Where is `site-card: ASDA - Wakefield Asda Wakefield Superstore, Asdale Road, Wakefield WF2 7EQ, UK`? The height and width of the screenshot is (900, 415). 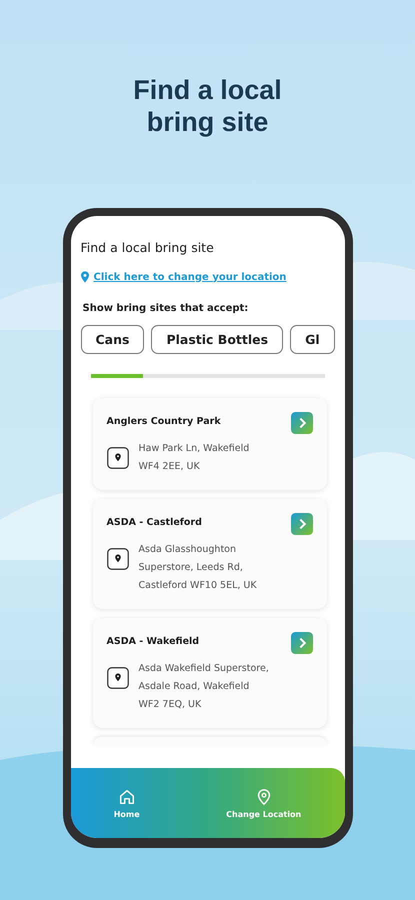 site-card: ASDA - Wakefield Asda Wakefield Superstore, Asdale Road, Wakefield WF2 7EQ, UK is located at coordinates (209, 673).